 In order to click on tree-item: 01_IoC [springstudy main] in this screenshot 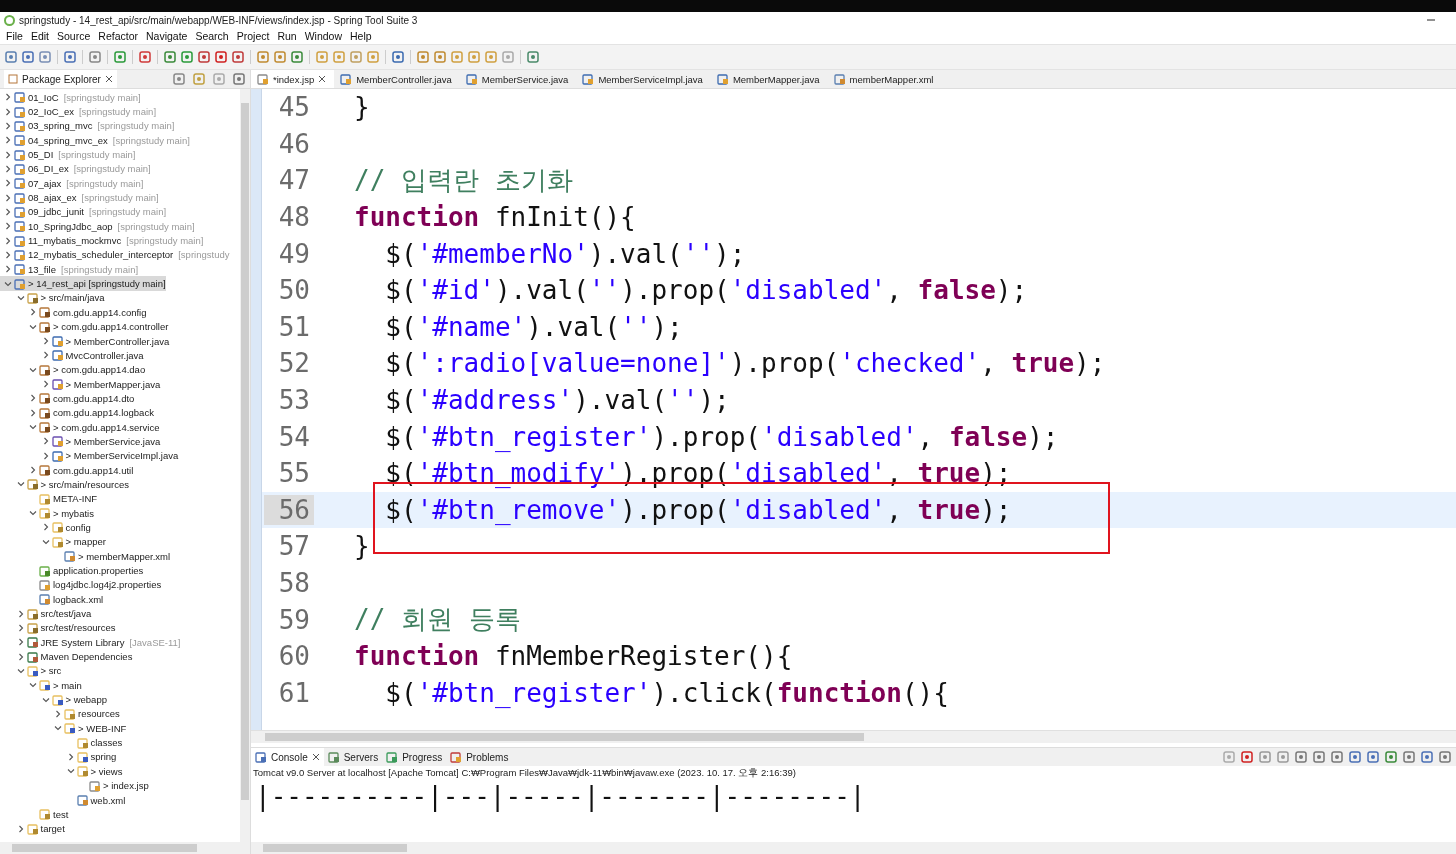, I will do `click(70, 97)`.